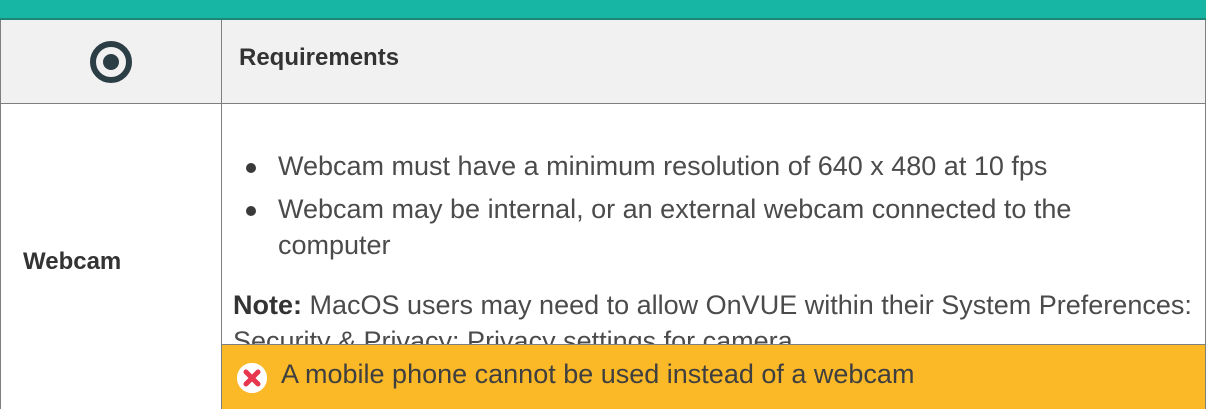 Image resolution: width=1206 pixels, height=409 pixels. What do you see at coordinates (603, 103) in the screenshot?
I see `row-divider` at bounding box center [603, 103].